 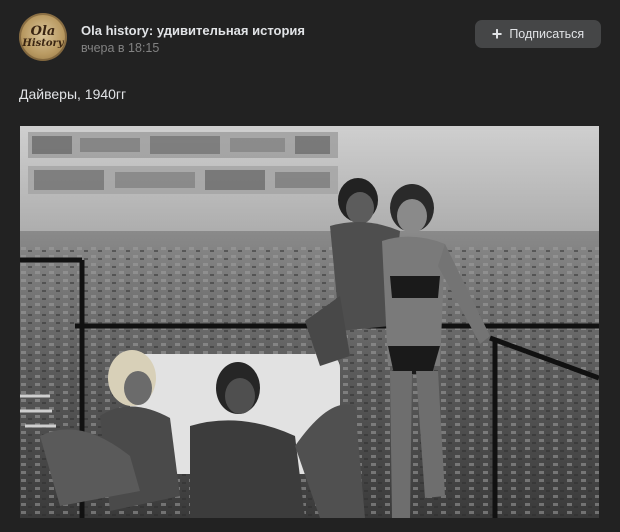 I want to click on group-avatar: Ola History, so click(x=43, y=37).